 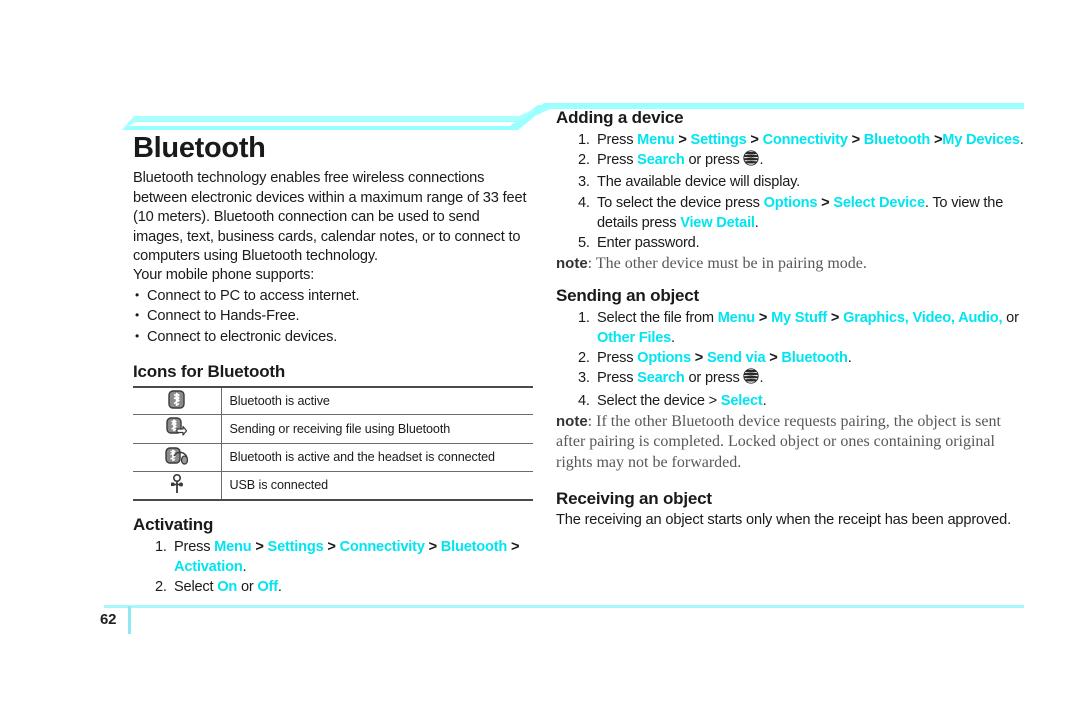 I want to click on step-lead: Select the device >, so click(x=659, y=400).